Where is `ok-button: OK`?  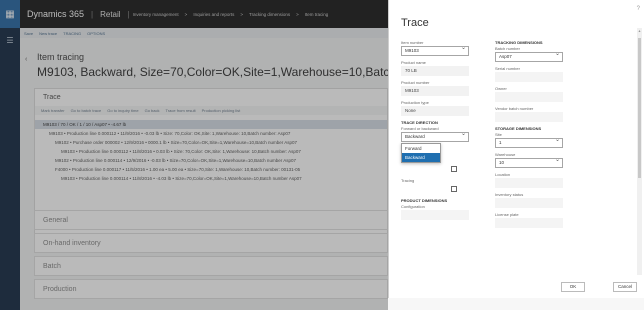 ok-button: OK is located at coordinates (573, 287).